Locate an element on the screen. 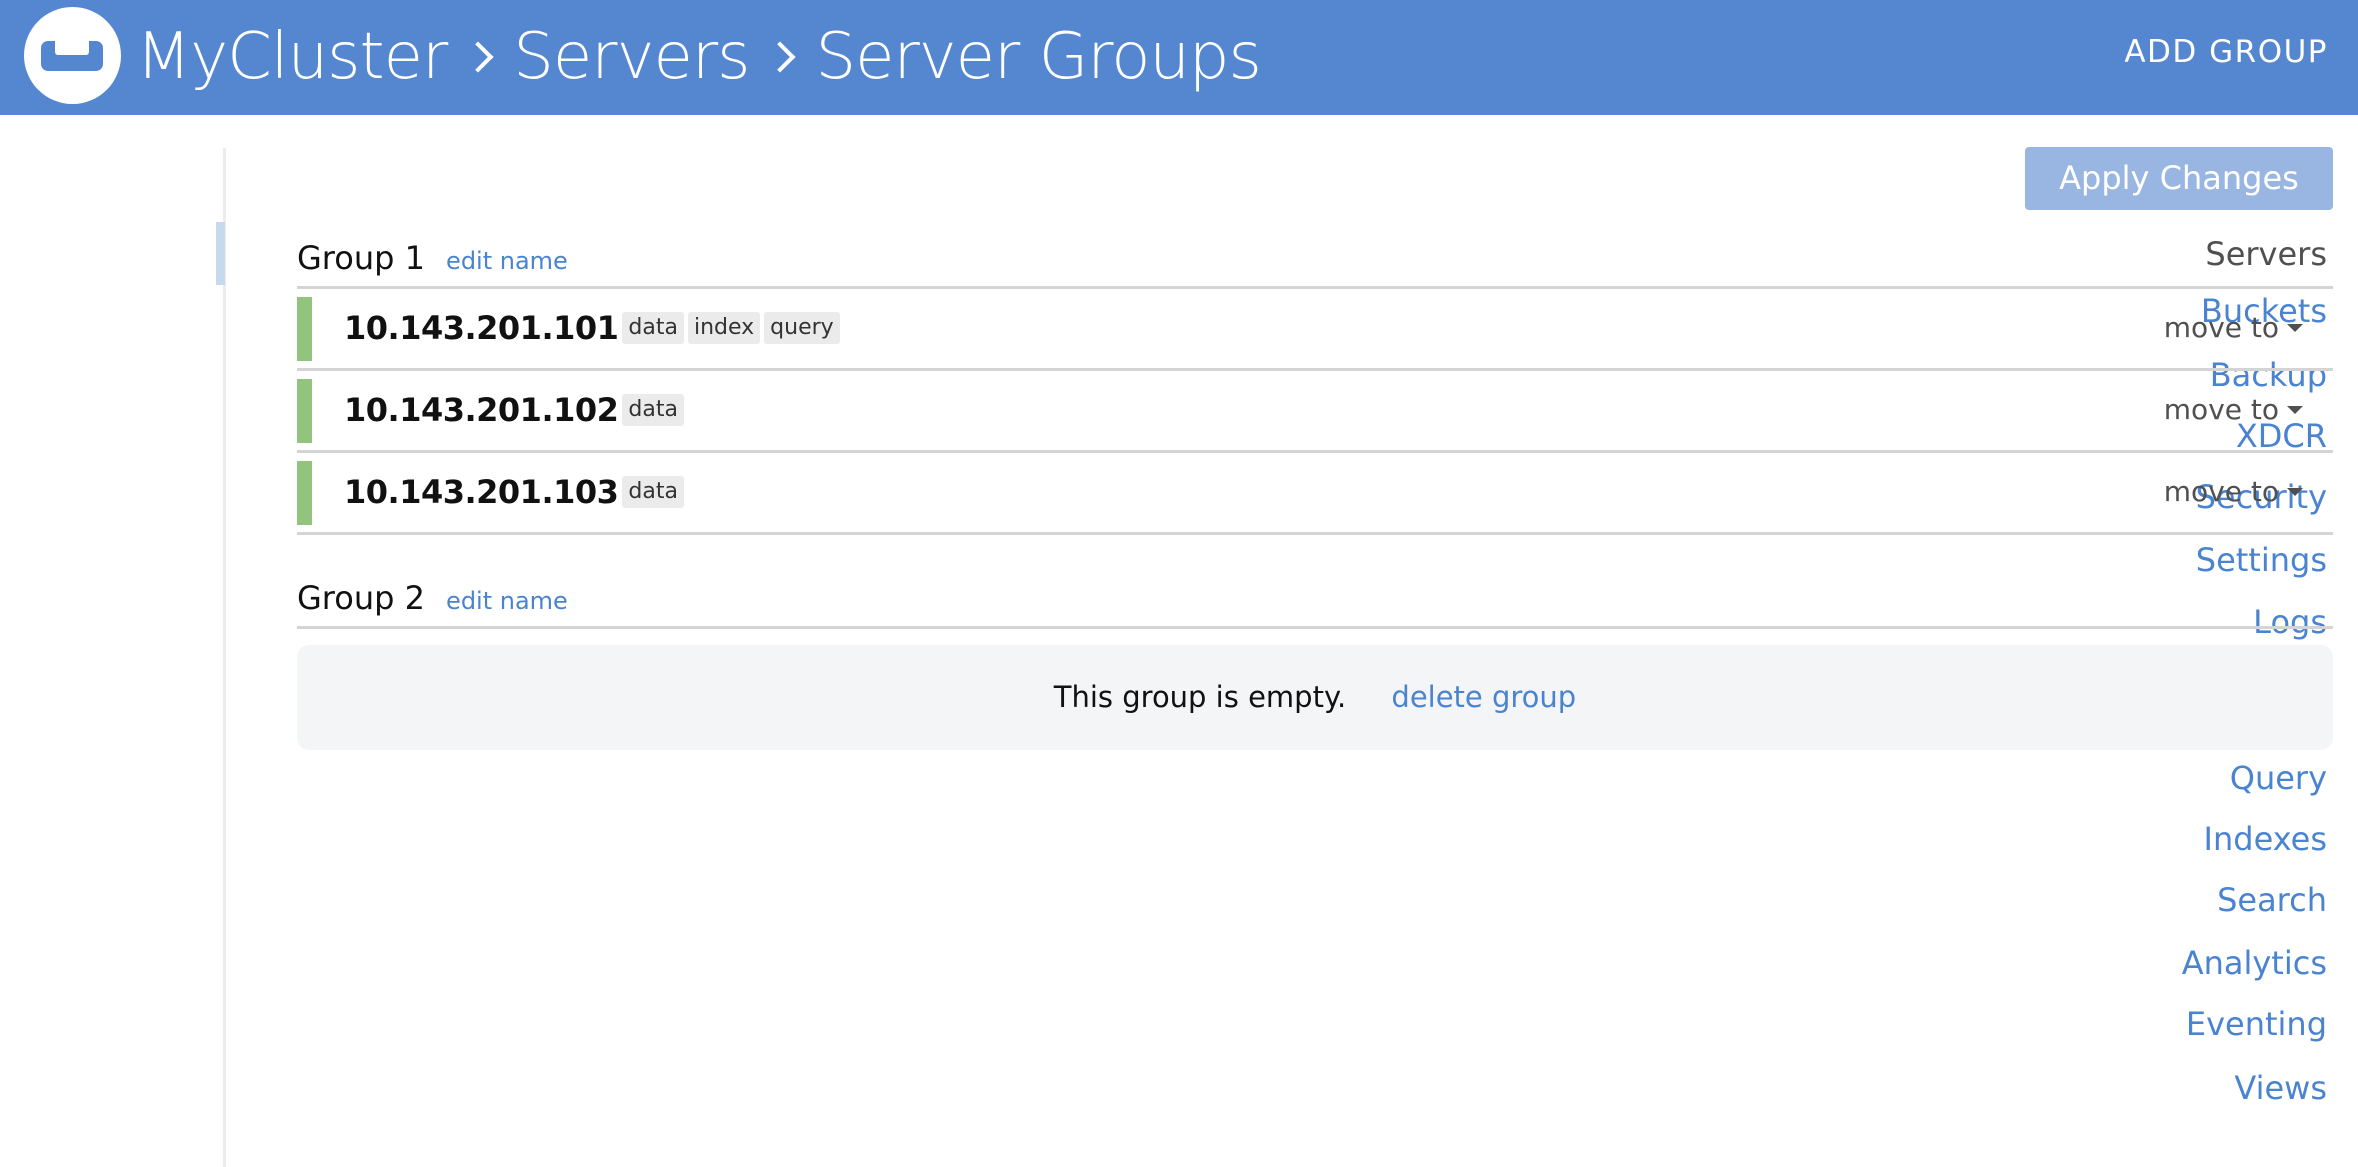  group-name: Group 2 is located at coordinates (361, 598).